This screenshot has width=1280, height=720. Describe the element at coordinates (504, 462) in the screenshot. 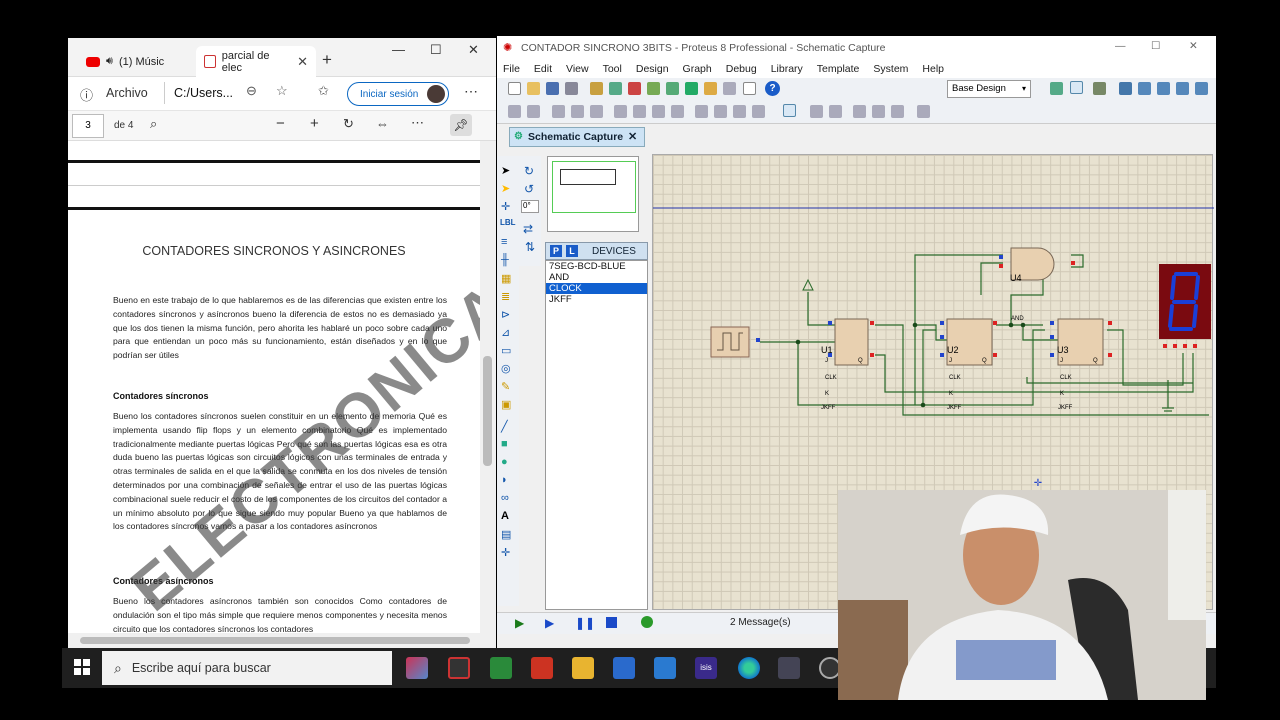

I see `circle-icon: ●` at that location.